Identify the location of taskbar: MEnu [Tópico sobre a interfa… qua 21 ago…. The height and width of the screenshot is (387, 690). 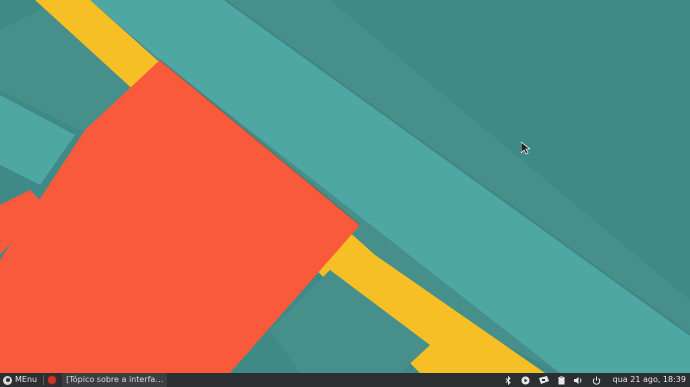
(345, 380).